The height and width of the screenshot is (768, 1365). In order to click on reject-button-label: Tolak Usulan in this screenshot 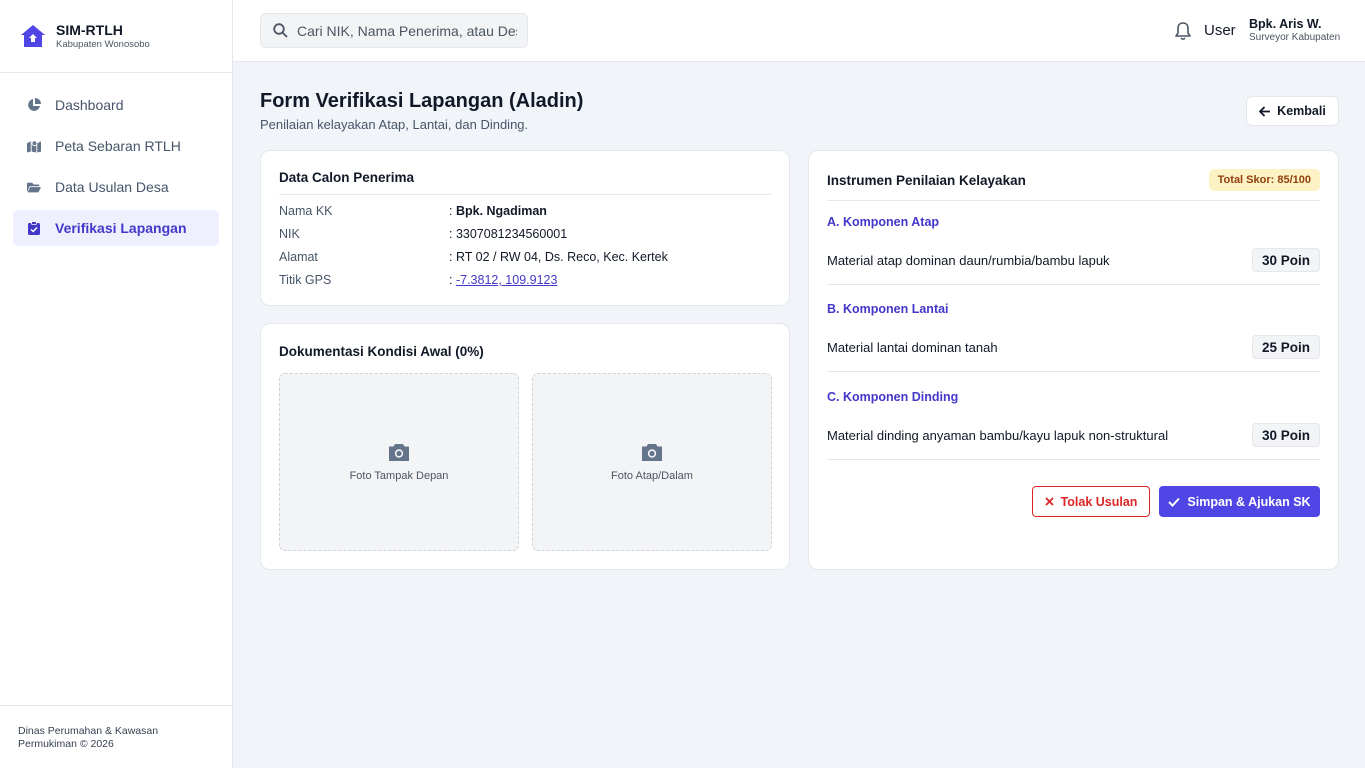, I will do `click(1099, 501)`.